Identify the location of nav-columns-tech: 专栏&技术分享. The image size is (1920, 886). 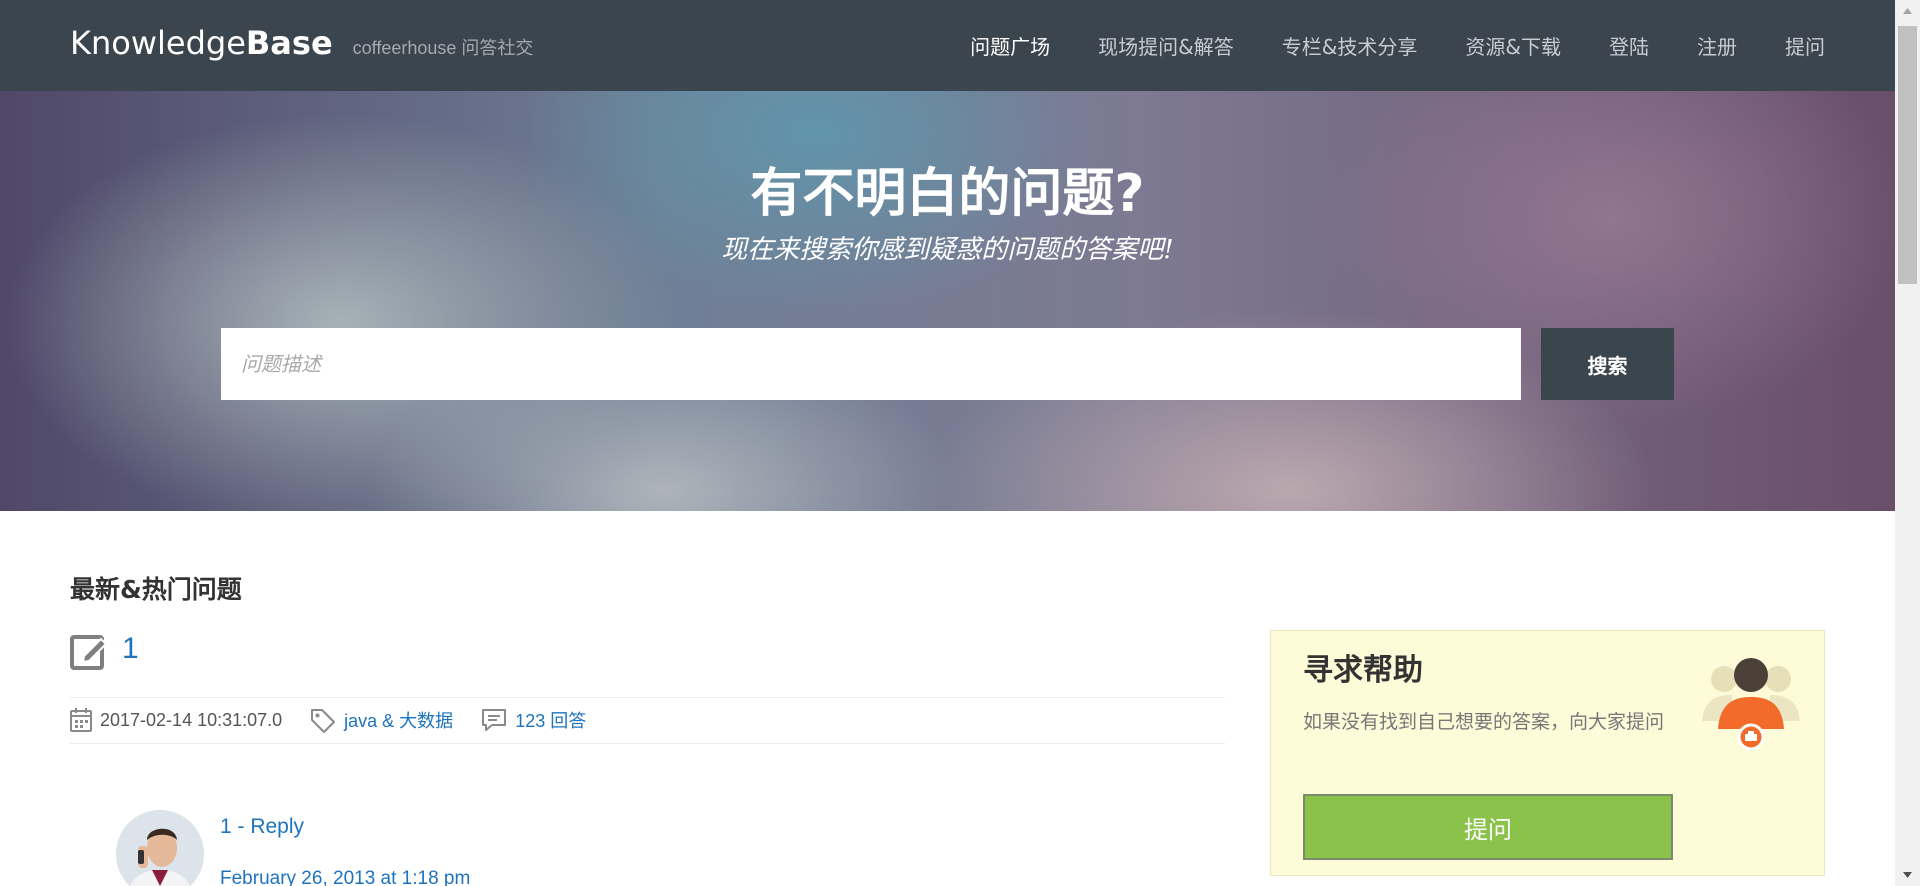
(1350, 45).